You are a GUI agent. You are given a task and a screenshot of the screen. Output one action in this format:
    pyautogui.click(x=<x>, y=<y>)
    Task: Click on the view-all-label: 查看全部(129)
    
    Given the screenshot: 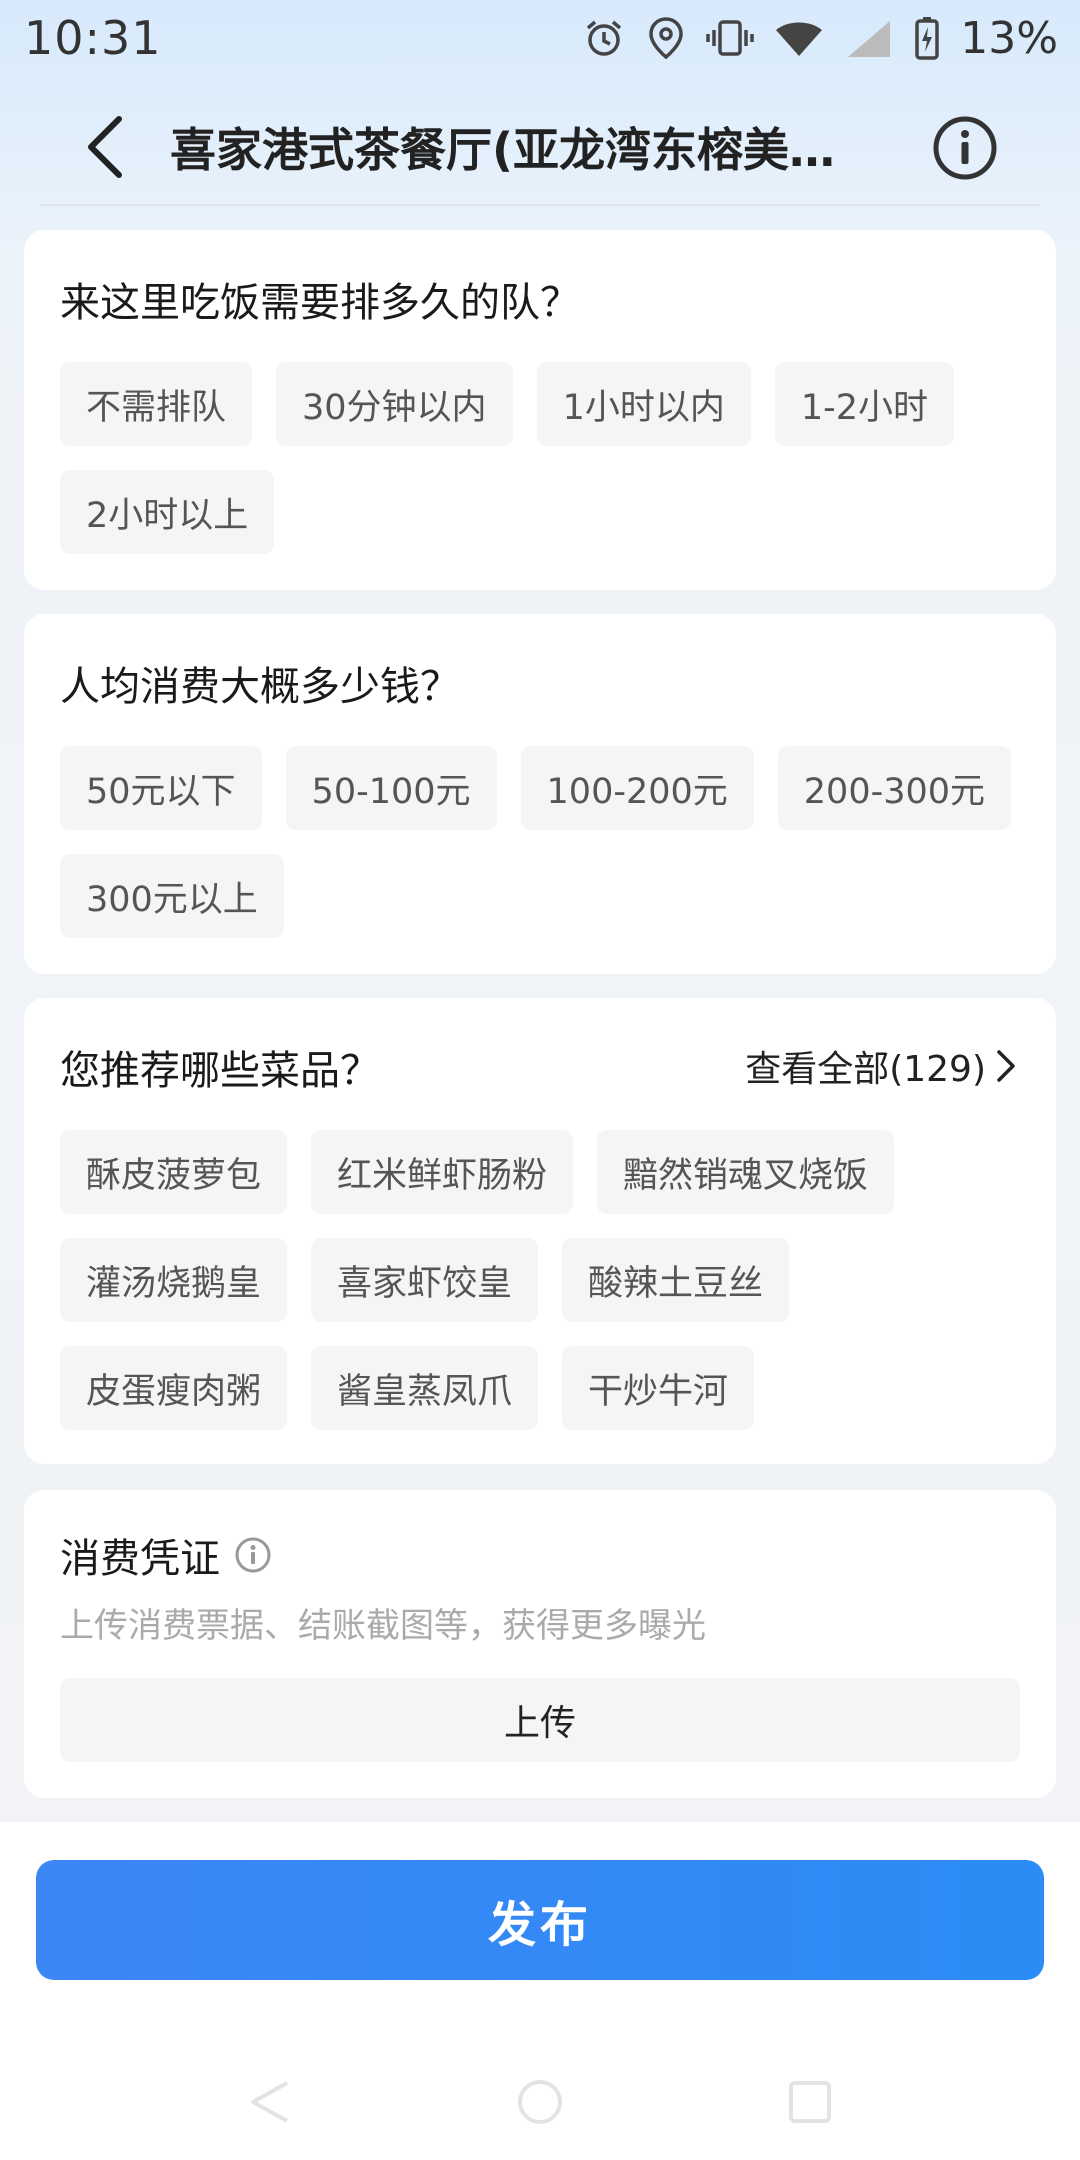 What is the action you would take?
    pyautogui.click(x=865, y=1069)
    